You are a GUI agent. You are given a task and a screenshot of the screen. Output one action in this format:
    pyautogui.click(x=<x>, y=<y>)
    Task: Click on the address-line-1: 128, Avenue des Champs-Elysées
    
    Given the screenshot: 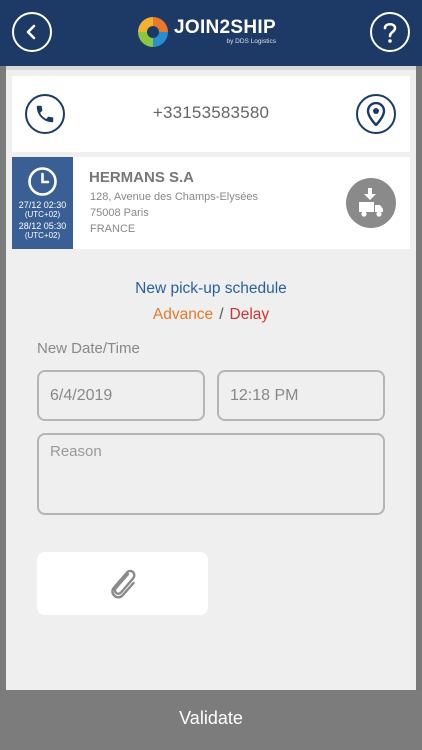 What is the action you would take?
    pyautogui.click(x=174, y=197)
    